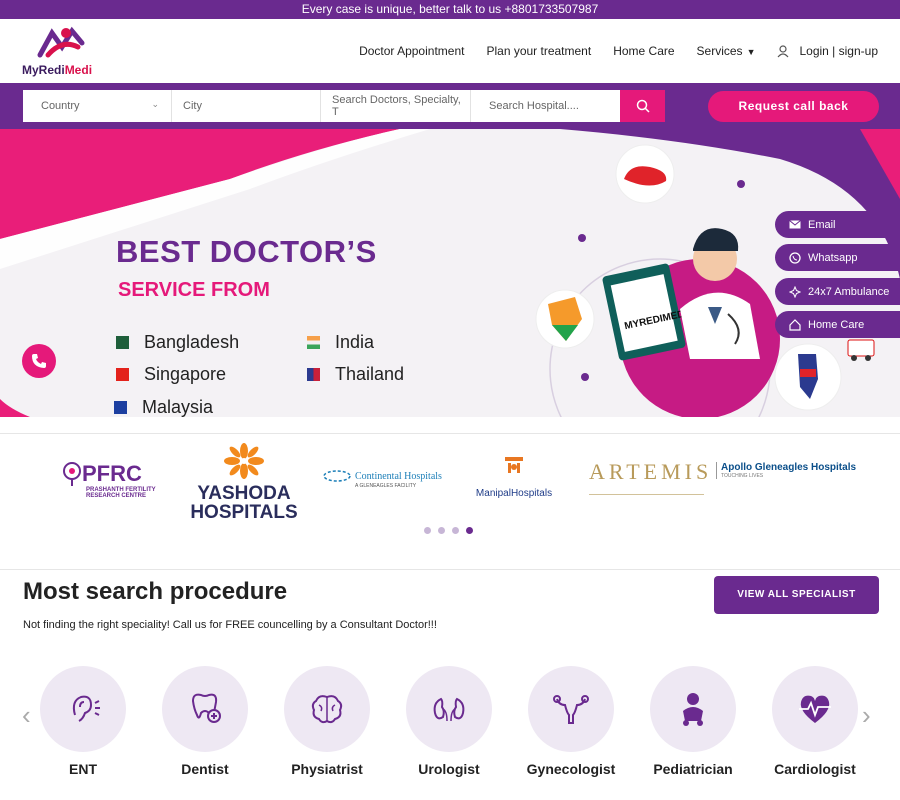 The image size is (900, 800). I want to click on country-label: Singapore, so click(185, 374).